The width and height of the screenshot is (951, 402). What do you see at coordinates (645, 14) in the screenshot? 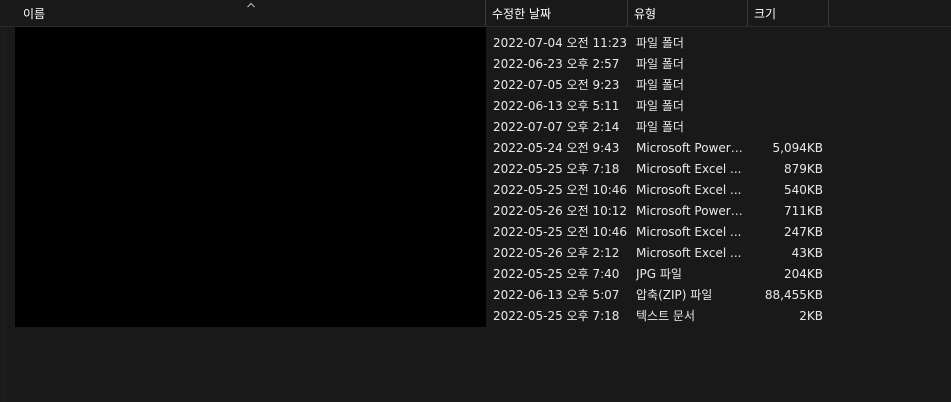
I see `column-header-type-label: 유형` at bounding box center [645, 14].